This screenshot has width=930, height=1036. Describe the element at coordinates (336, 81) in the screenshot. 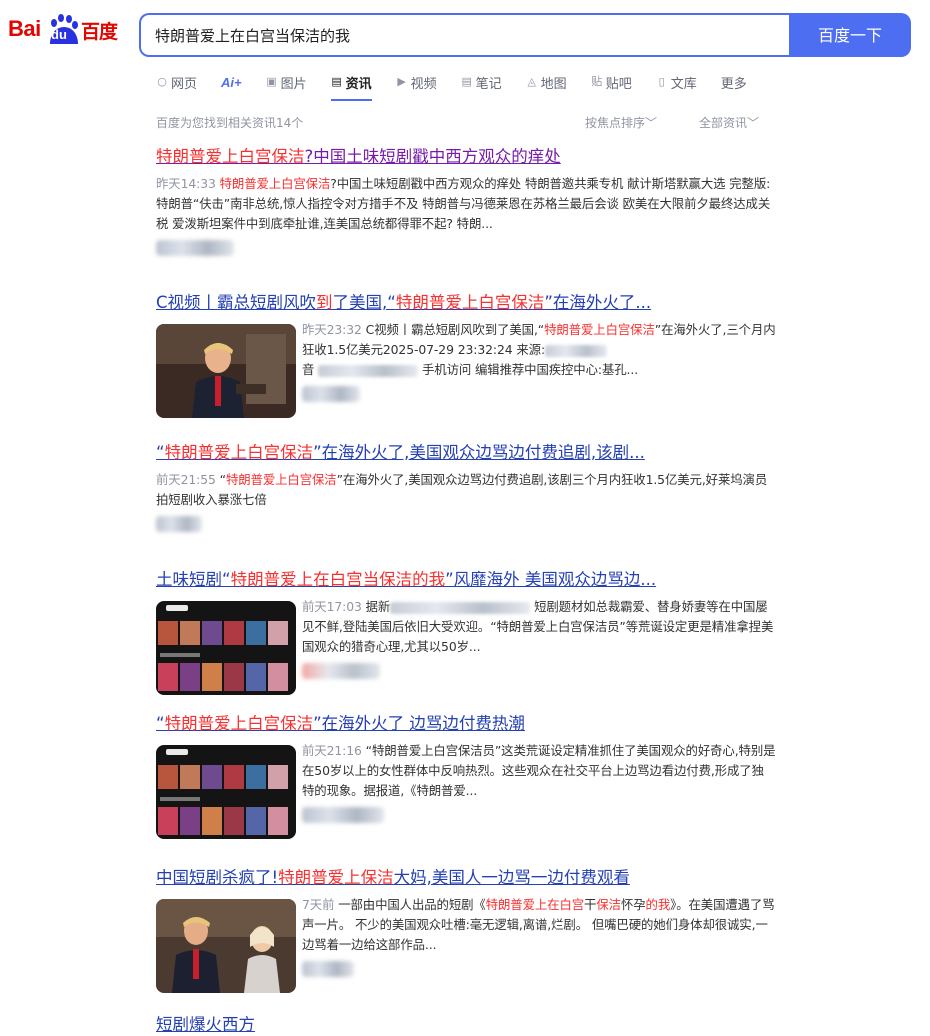

I see `news-icon: ▤` at that location.